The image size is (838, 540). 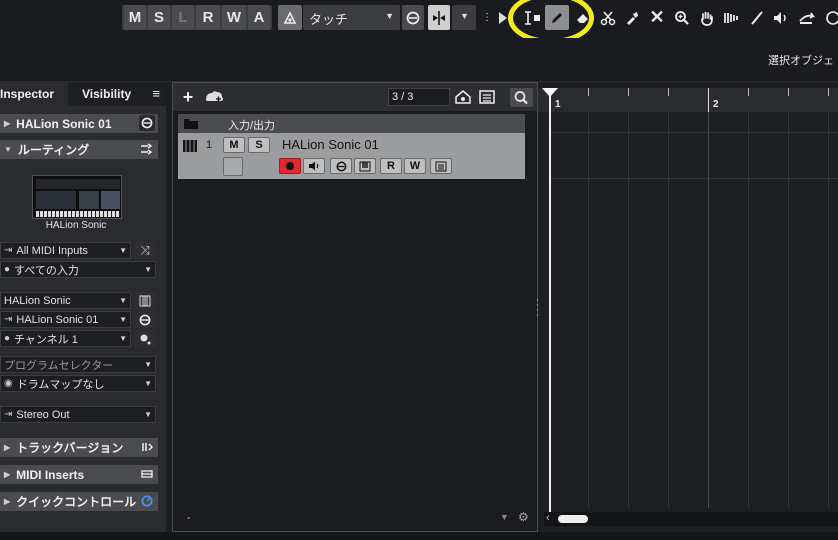 What do you see at coordinates (290, 166) in the screenshot?
I see `record-enable-button` at bounding box center [290, 166].